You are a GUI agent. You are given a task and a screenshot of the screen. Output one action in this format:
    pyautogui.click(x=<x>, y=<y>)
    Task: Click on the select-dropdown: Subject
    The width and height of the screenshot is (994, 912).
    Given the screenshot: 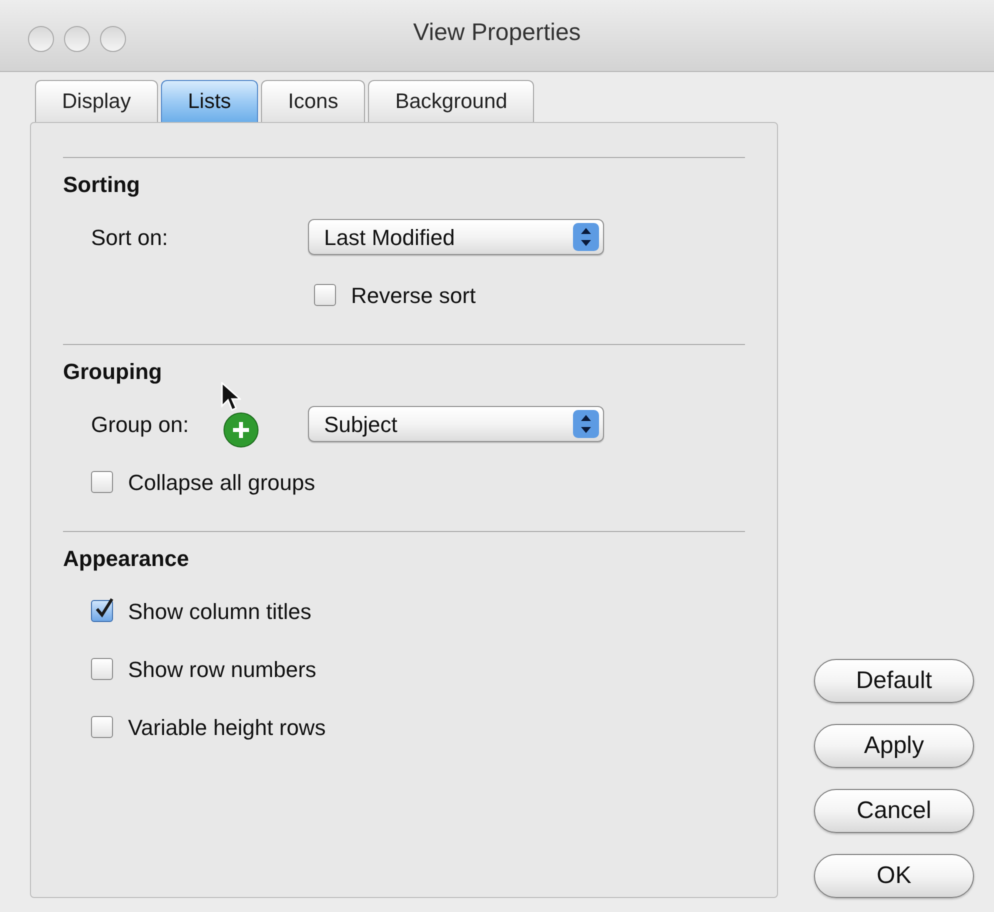 What is the action you would take?
    pyautogui.click(x=456, y=424)
    